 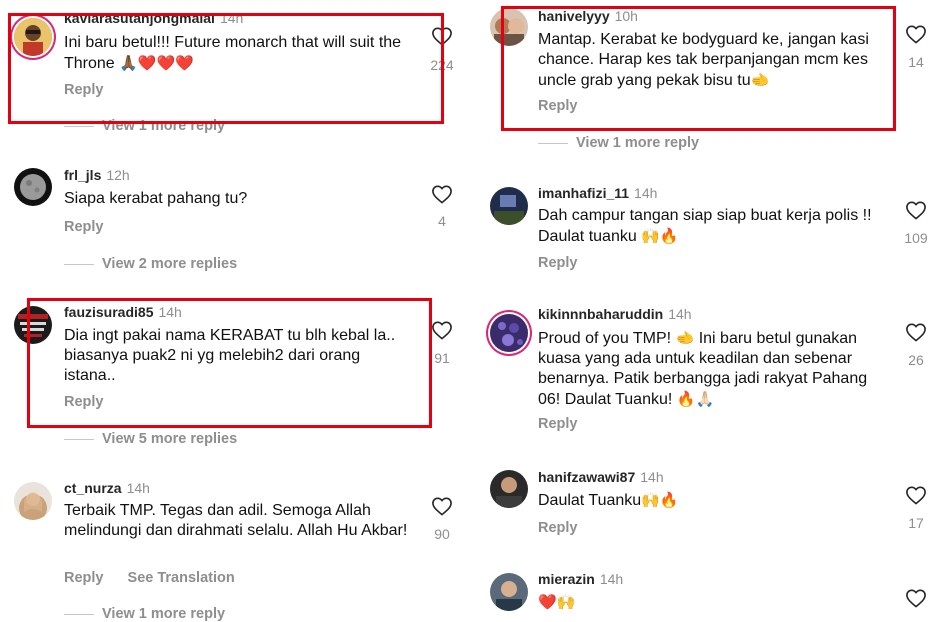 I want to click on username-text: hanifzawawi87, so click(x=586, y=477).